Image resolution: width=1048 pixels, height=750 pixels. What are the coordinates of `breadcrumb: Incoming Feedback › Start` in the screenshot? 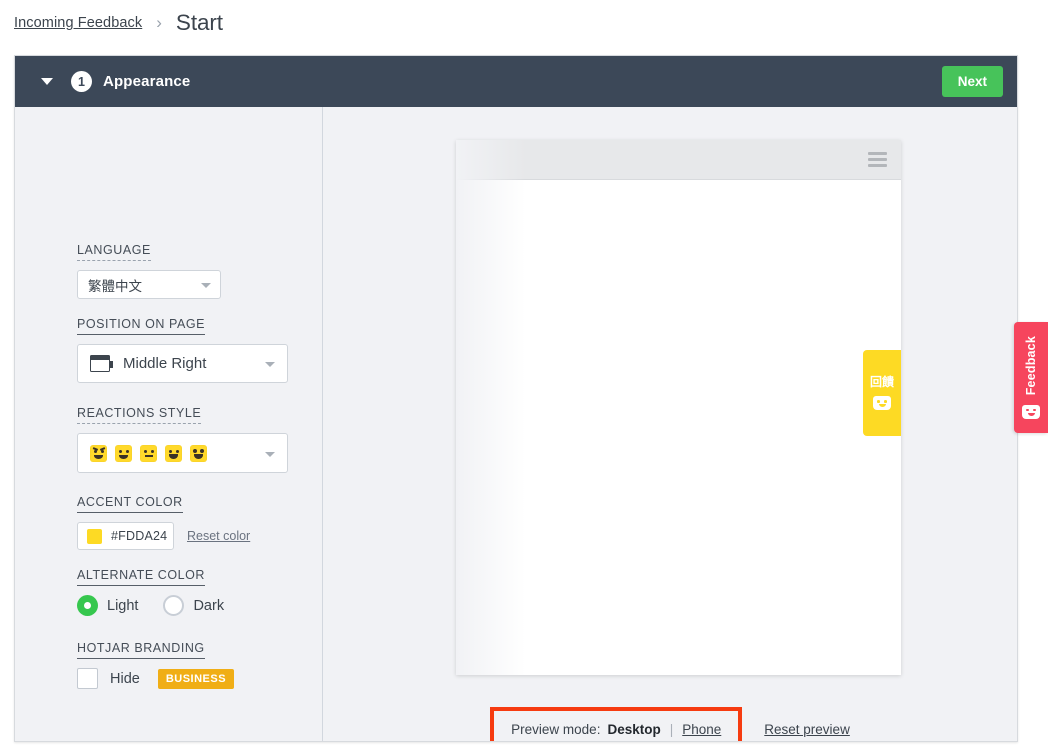 It's located at (118, 23).